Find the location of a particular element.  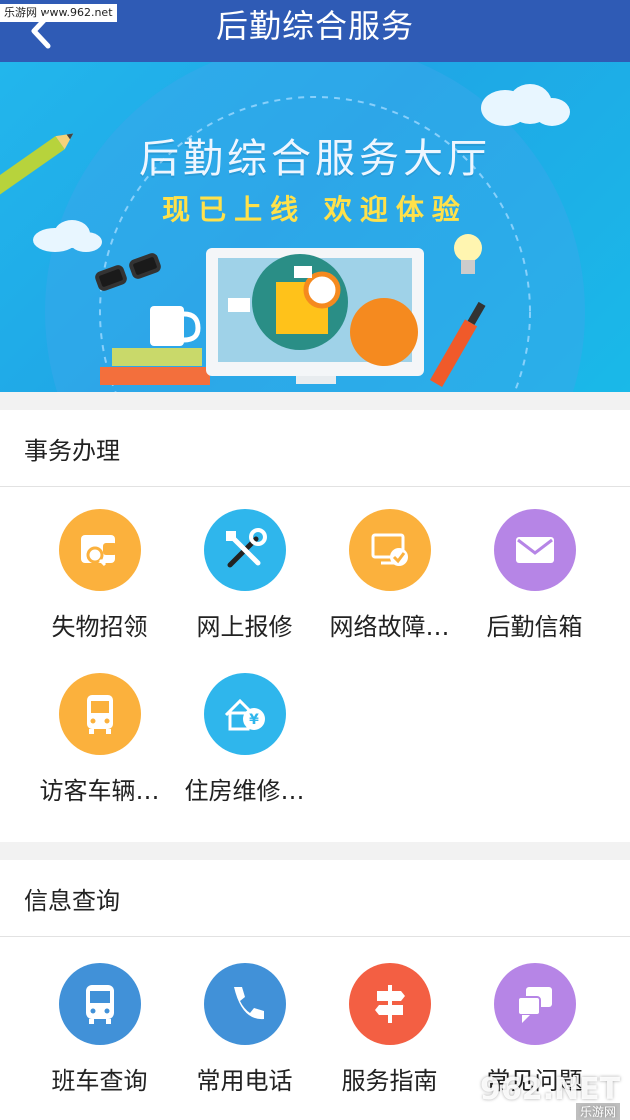

banner-subtitle: 现已上线 欢迎体验 is located at coordinates (315, 209).